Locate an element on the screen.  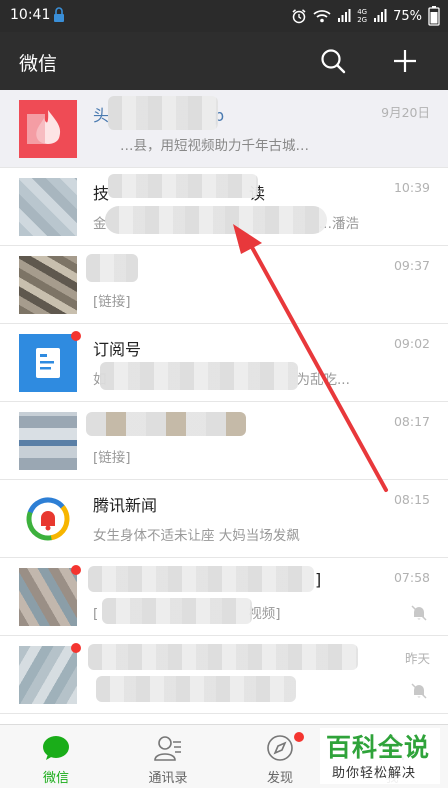
chat-name-start: 头 is located at coordinates (101, 115).